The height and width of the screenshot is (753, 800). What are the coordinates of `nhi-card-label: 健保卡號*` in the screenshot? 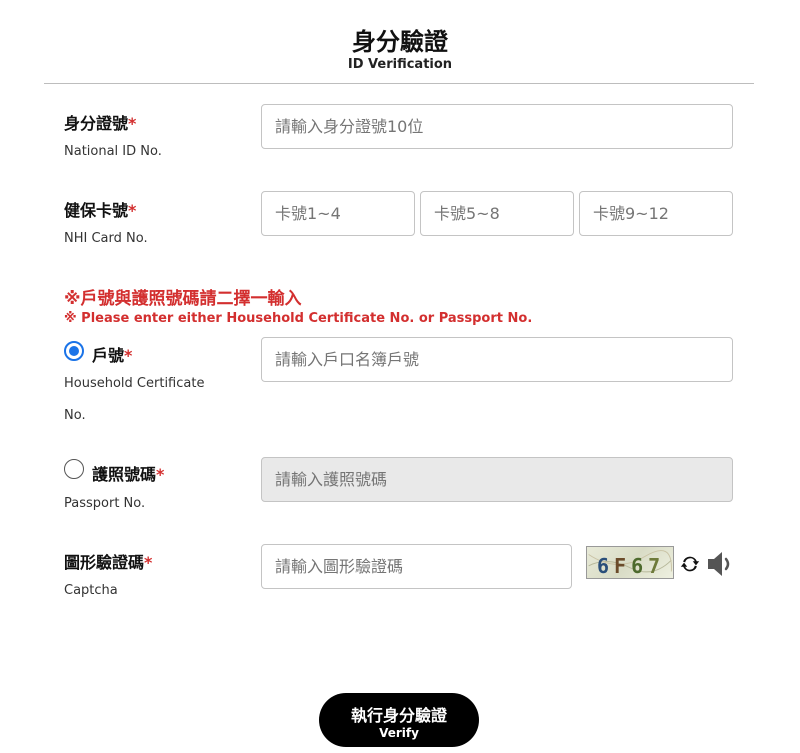 It's located at (100, 209).